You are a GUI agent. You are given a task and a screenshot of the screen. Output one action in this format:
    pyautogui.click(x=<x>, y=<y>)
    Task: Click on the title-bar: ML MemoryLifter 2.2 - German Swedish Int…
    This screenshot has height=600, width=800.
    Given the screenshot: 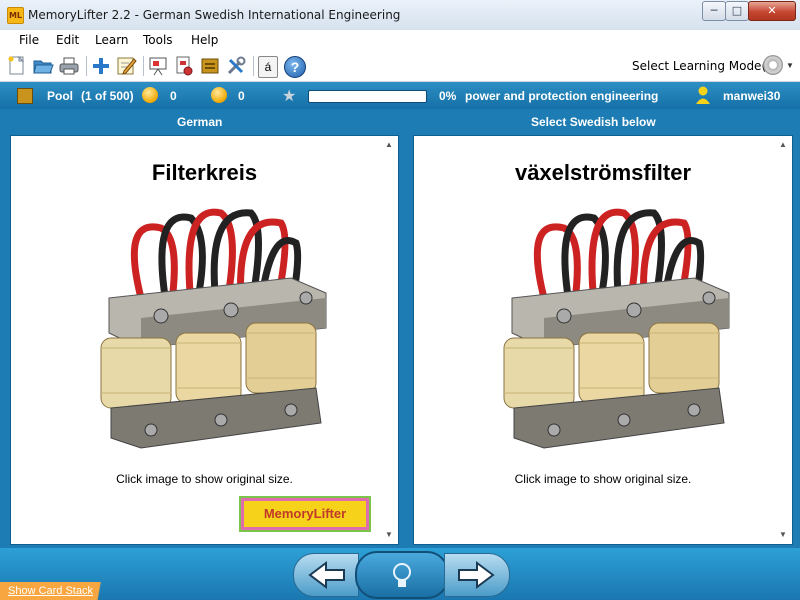 What is the action you would take?
    pyautogui.click(x=400, y=15)
    